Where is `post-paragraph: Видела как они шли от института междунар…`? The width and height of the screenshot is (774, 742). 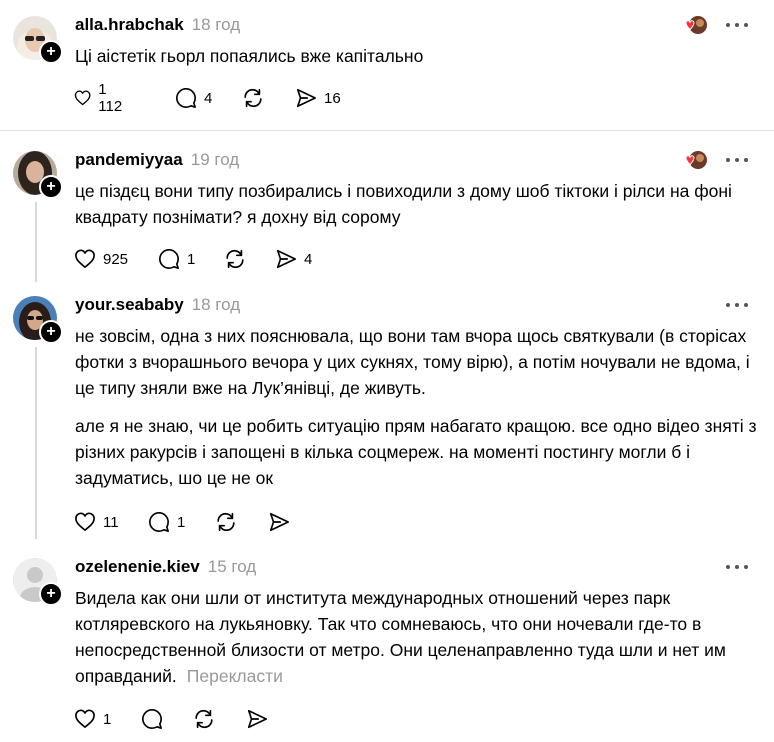 post-paragraph: Видела как они шли от института междунар… is located at coordinates (400, 637).